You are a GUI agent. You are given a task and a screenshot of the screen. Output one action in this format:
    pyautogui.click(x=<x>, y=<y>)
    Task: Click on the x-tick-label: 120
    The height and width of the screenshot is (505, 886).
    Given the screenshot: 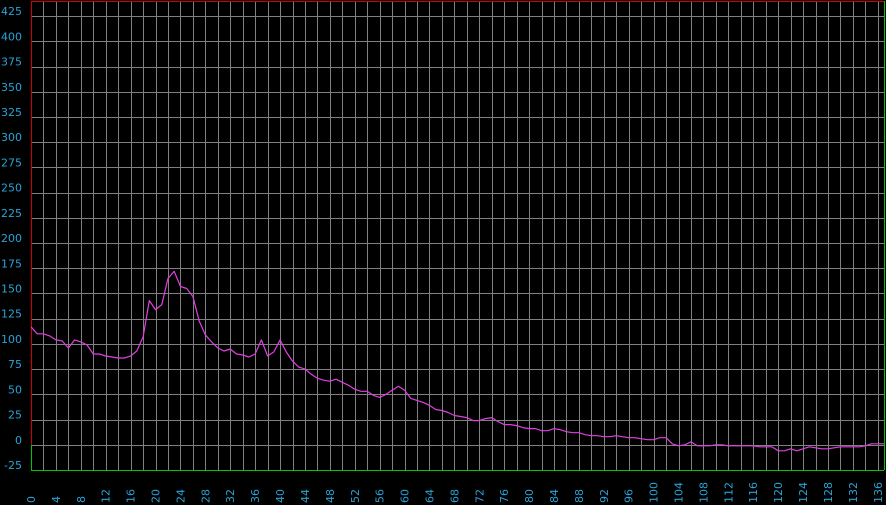 What is the action you would take?
    pyautogui.click(x=778, y=492)
    